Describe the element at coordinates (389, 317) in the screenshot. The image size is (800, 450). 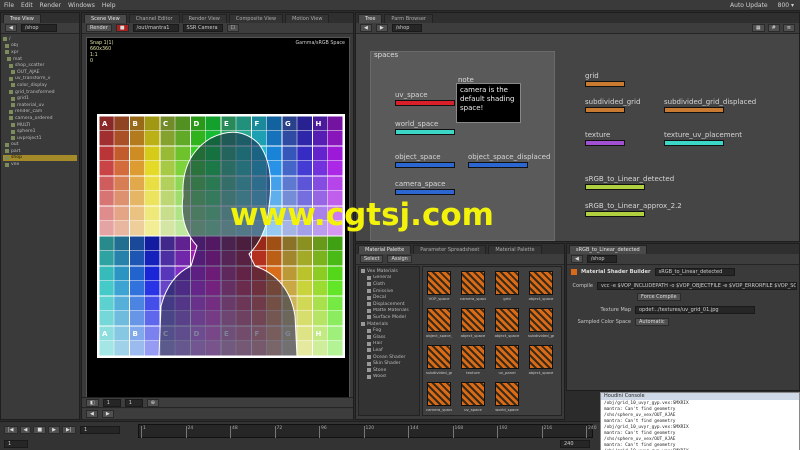
I see `material-category: Surface Model` at that location.